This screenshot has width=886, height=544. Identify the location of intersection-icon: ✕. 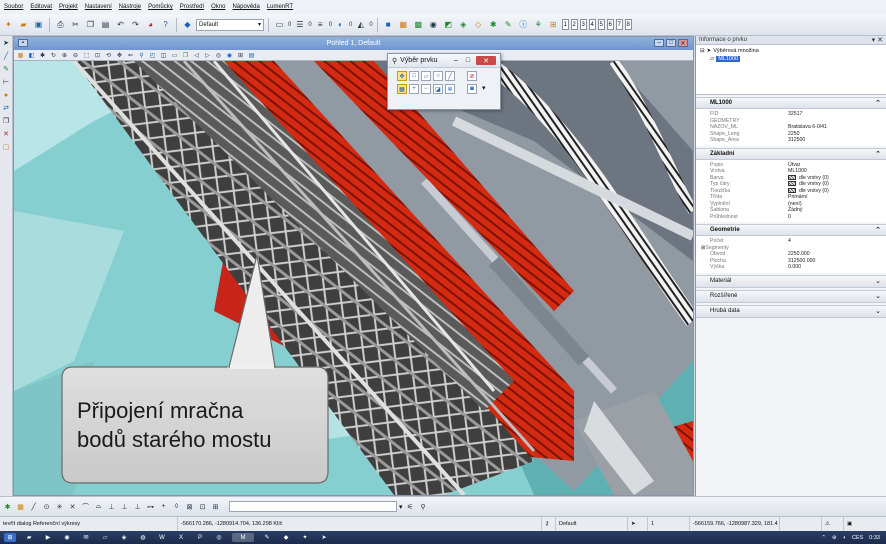
(72, 507).